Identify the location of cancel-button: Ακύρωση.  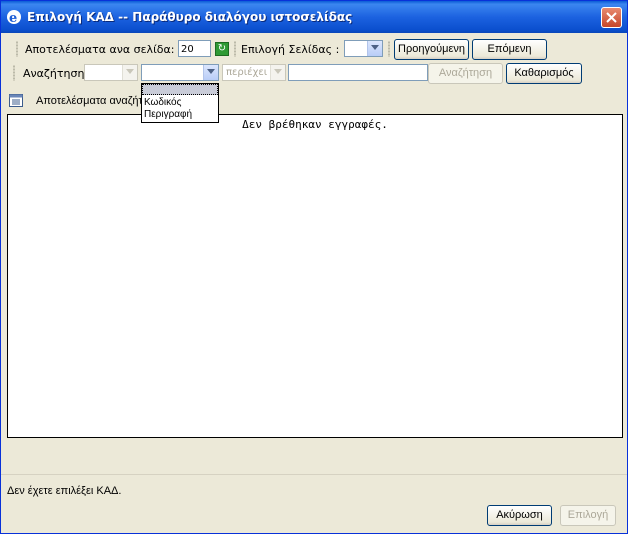
(519, 515).